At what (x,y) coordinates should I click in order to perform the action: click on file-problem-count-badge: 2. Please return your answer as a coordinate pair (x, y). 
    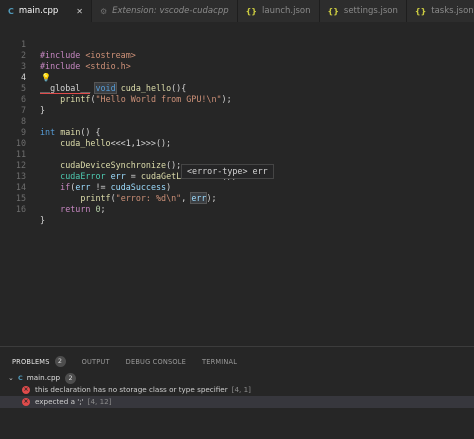
    Looking at the image, I should click on (71, 378).